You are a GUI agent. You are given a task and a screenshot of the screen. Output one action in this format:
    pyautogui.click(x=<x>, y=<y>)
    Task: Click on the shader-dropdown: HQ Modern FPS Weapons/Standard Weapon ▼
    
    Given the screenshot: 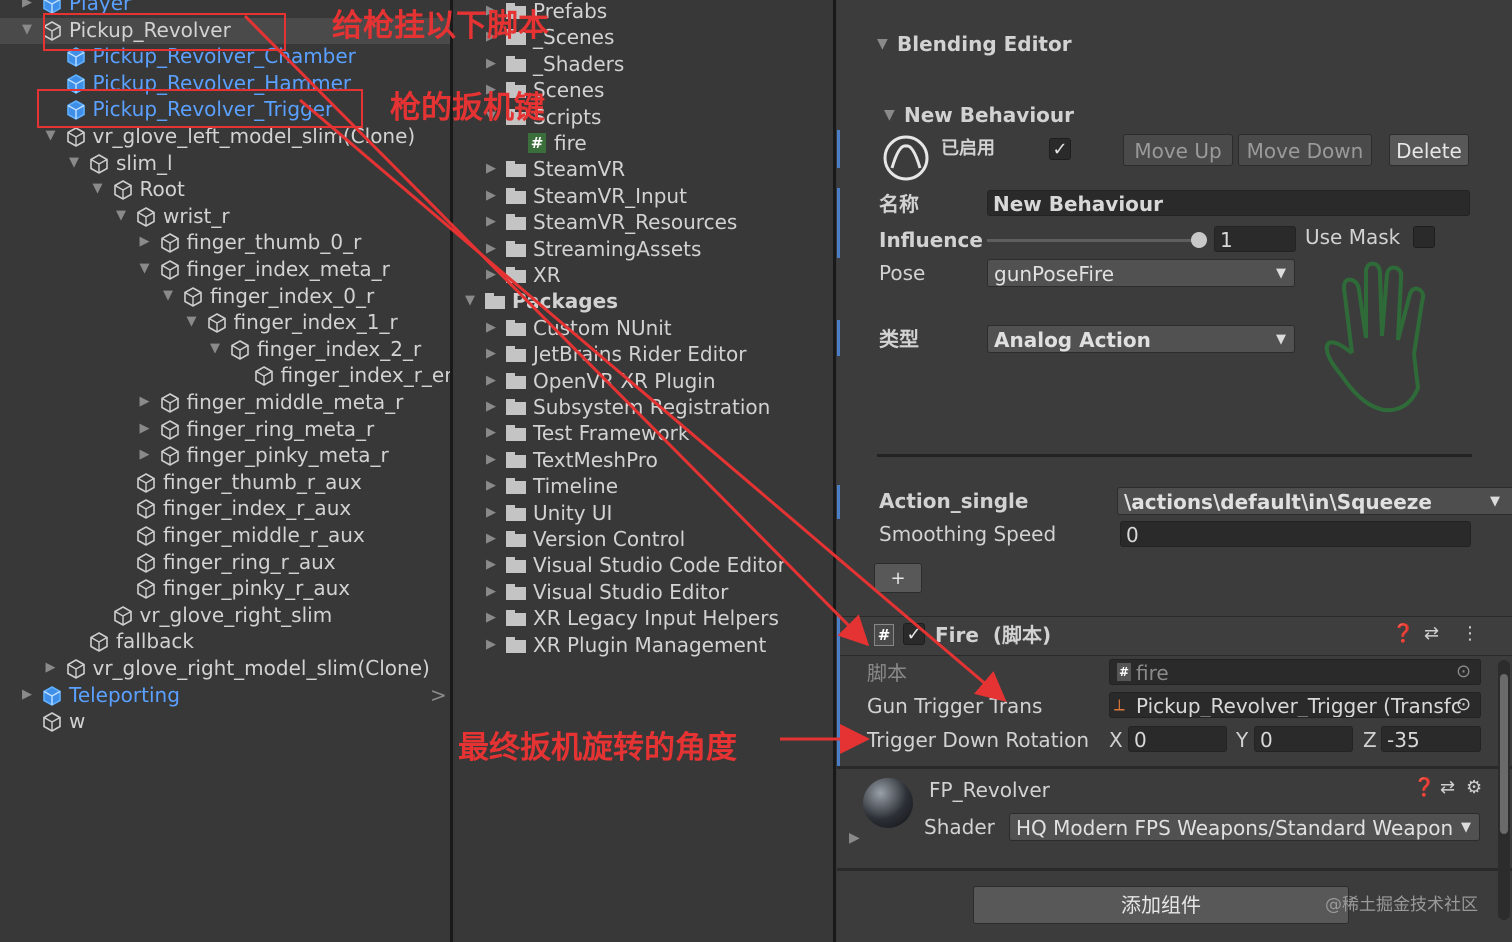 What is the action you would take?
    pyautogui.click(x=1244, y=827)
    